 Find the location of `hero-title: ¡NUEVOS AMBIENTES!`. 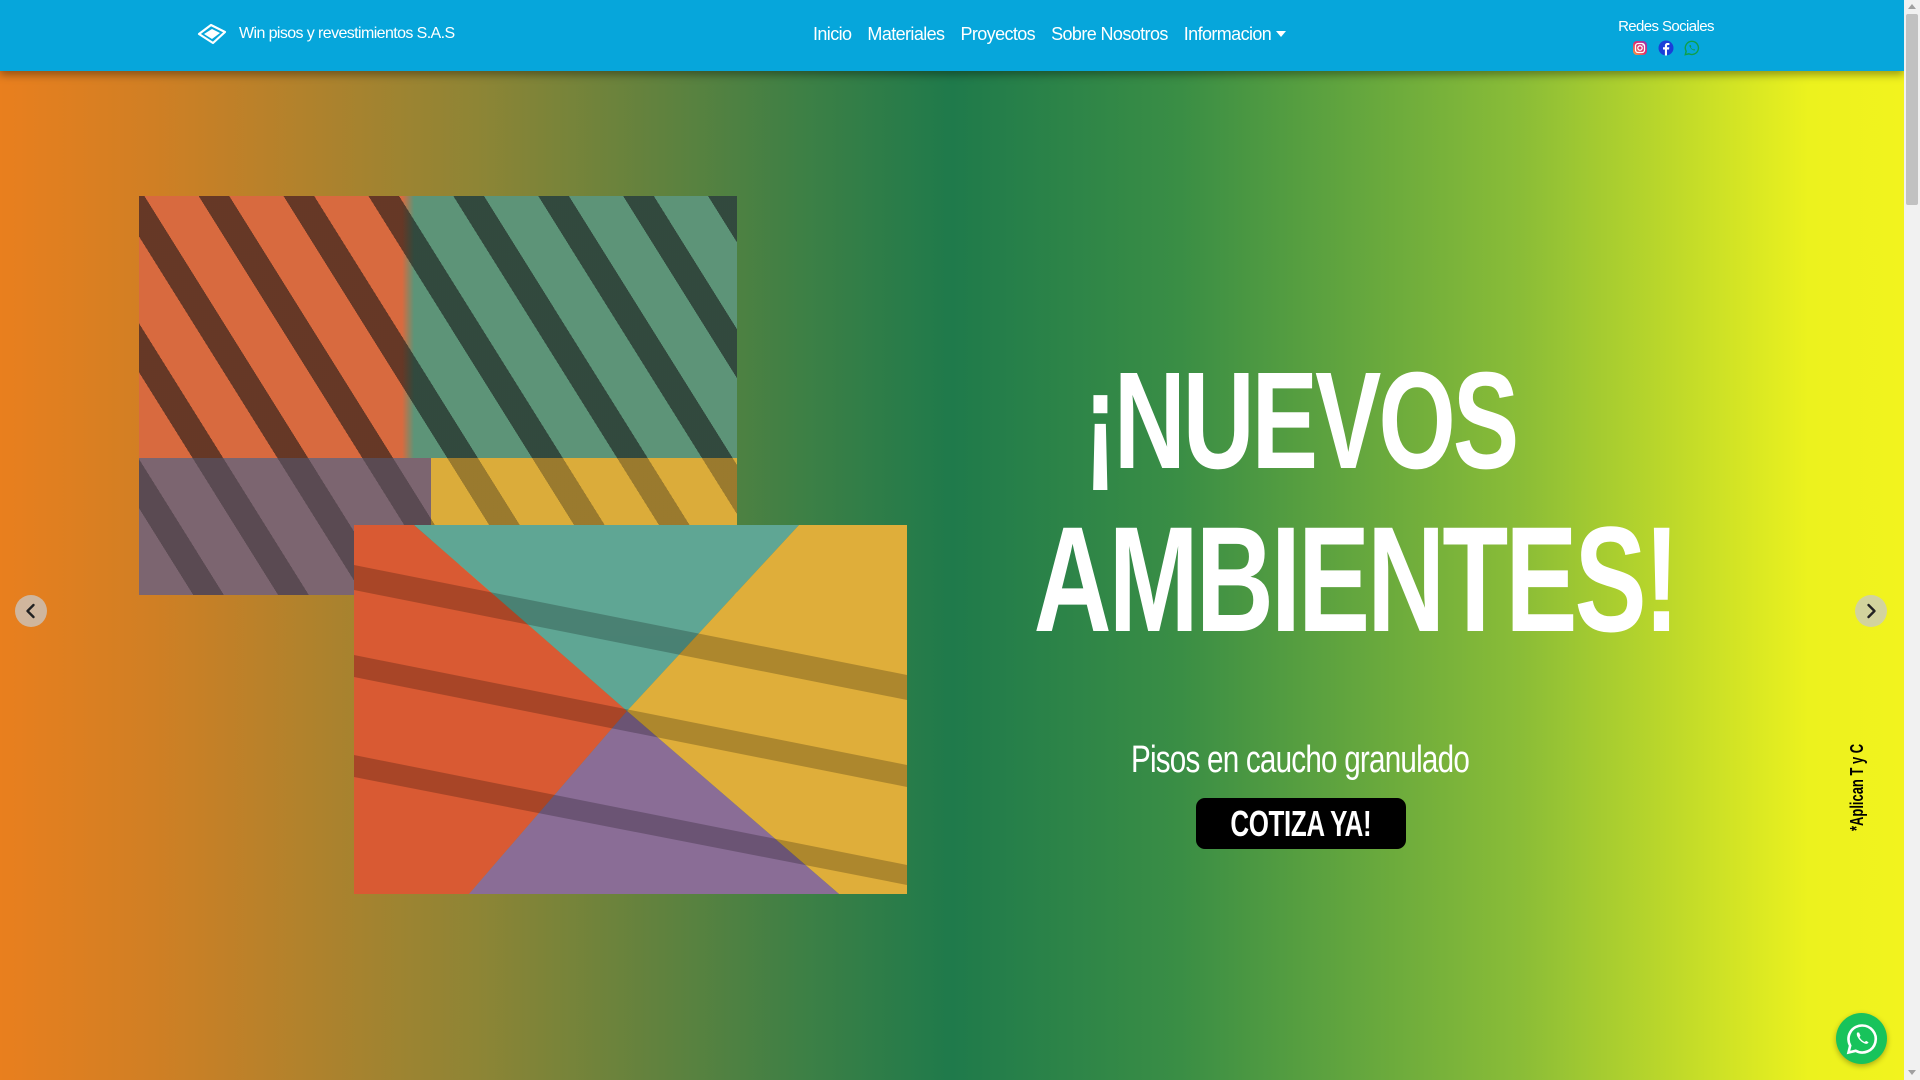

hero-title: ¡NUEVOS AMBIENTES! is located at coordinates (1305, 503).